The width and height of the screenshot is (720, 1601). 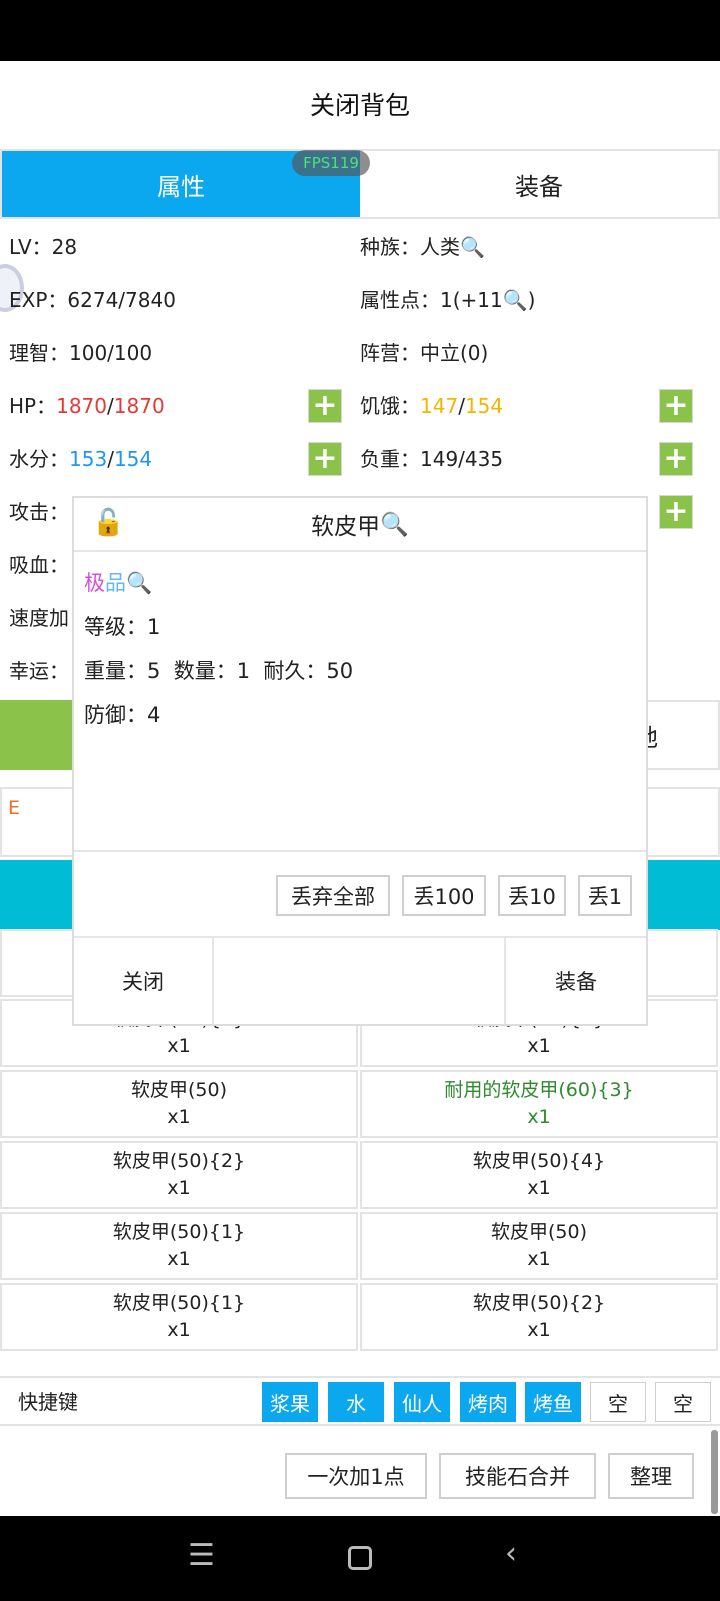 What do you see at coordinates (575, 981) in the screenshot?
I see `equip-button: 装备` at bounding box center [575, 981].